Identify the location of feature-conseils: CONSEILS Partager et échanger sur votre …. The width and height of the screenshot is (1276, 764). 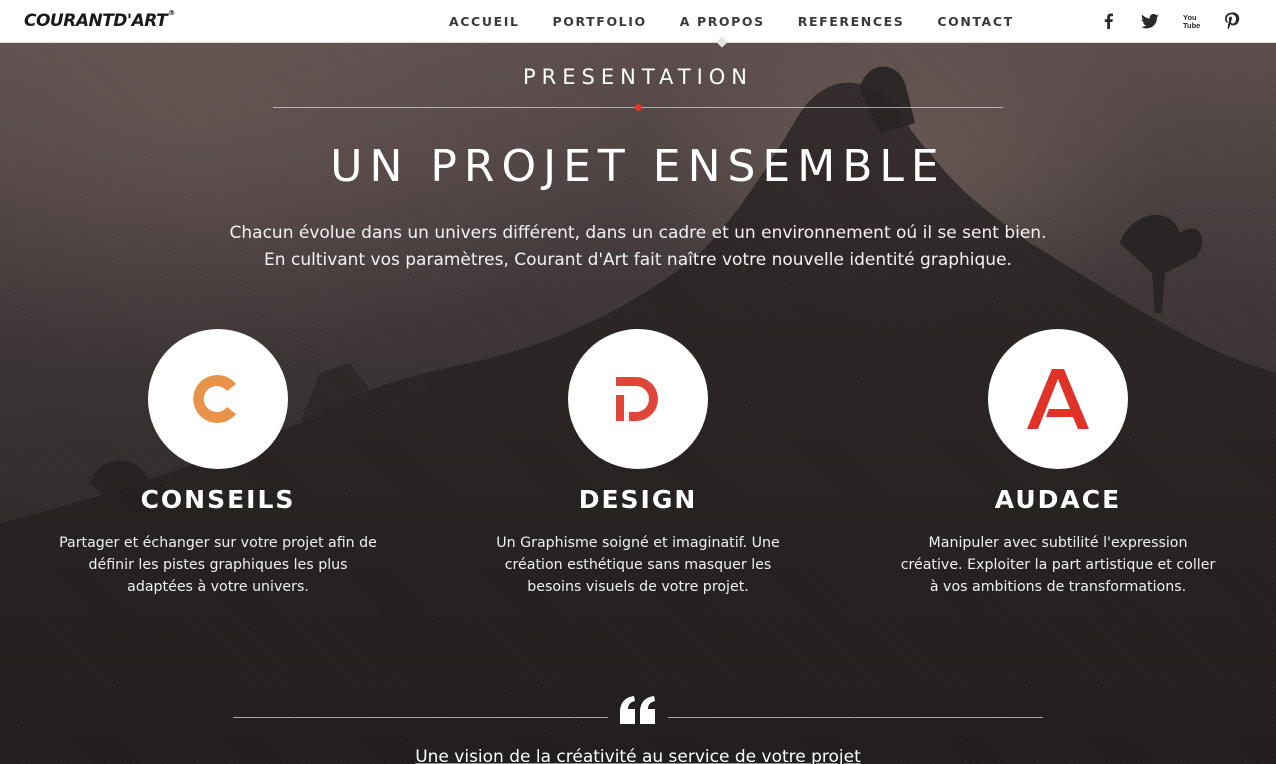
(218, 463).